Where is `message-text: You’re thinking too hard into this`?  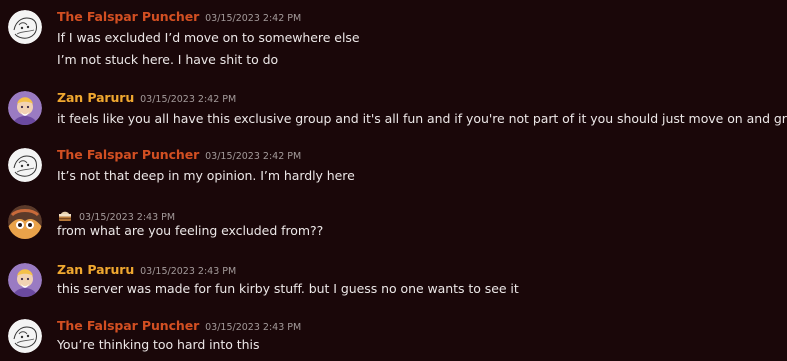
message-text: You’re thinking too hard into this is located at coordinates (158, 344).